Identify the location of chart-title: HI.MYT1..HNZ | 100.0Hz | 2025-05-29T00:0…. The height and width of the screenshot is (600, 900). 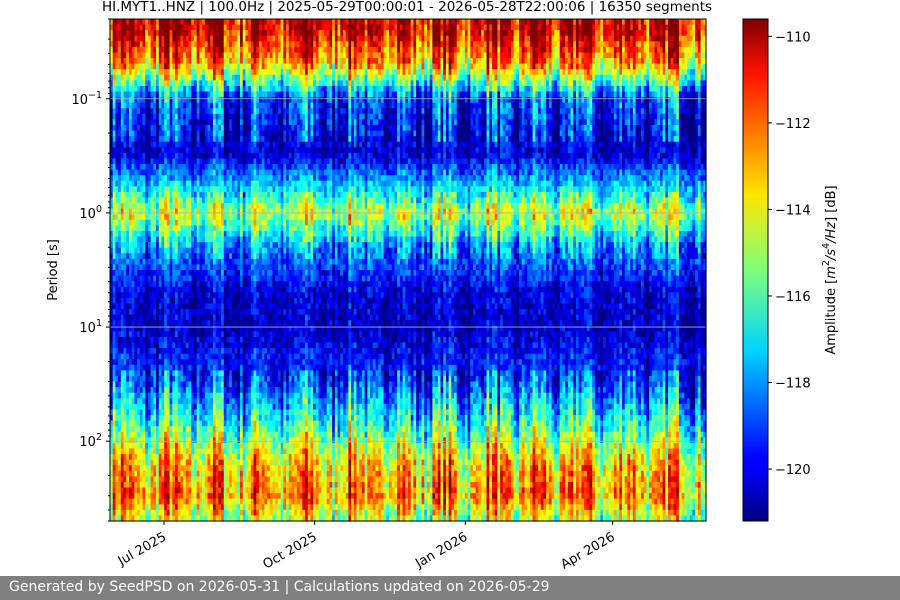
(407, 7).